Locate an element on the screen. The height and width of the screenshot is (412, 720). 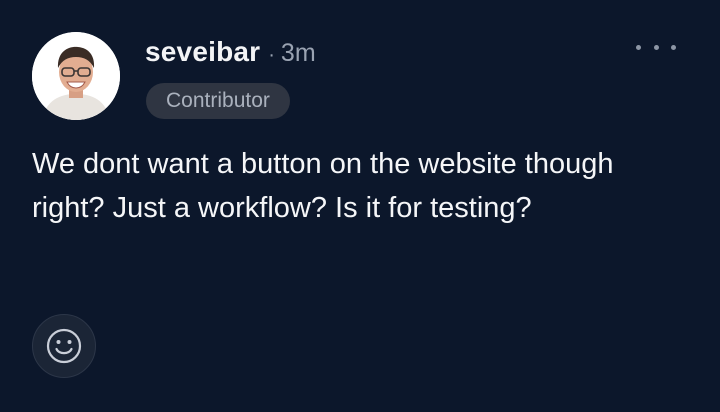
timestamp: 3m is located at coordinates (298, 53).